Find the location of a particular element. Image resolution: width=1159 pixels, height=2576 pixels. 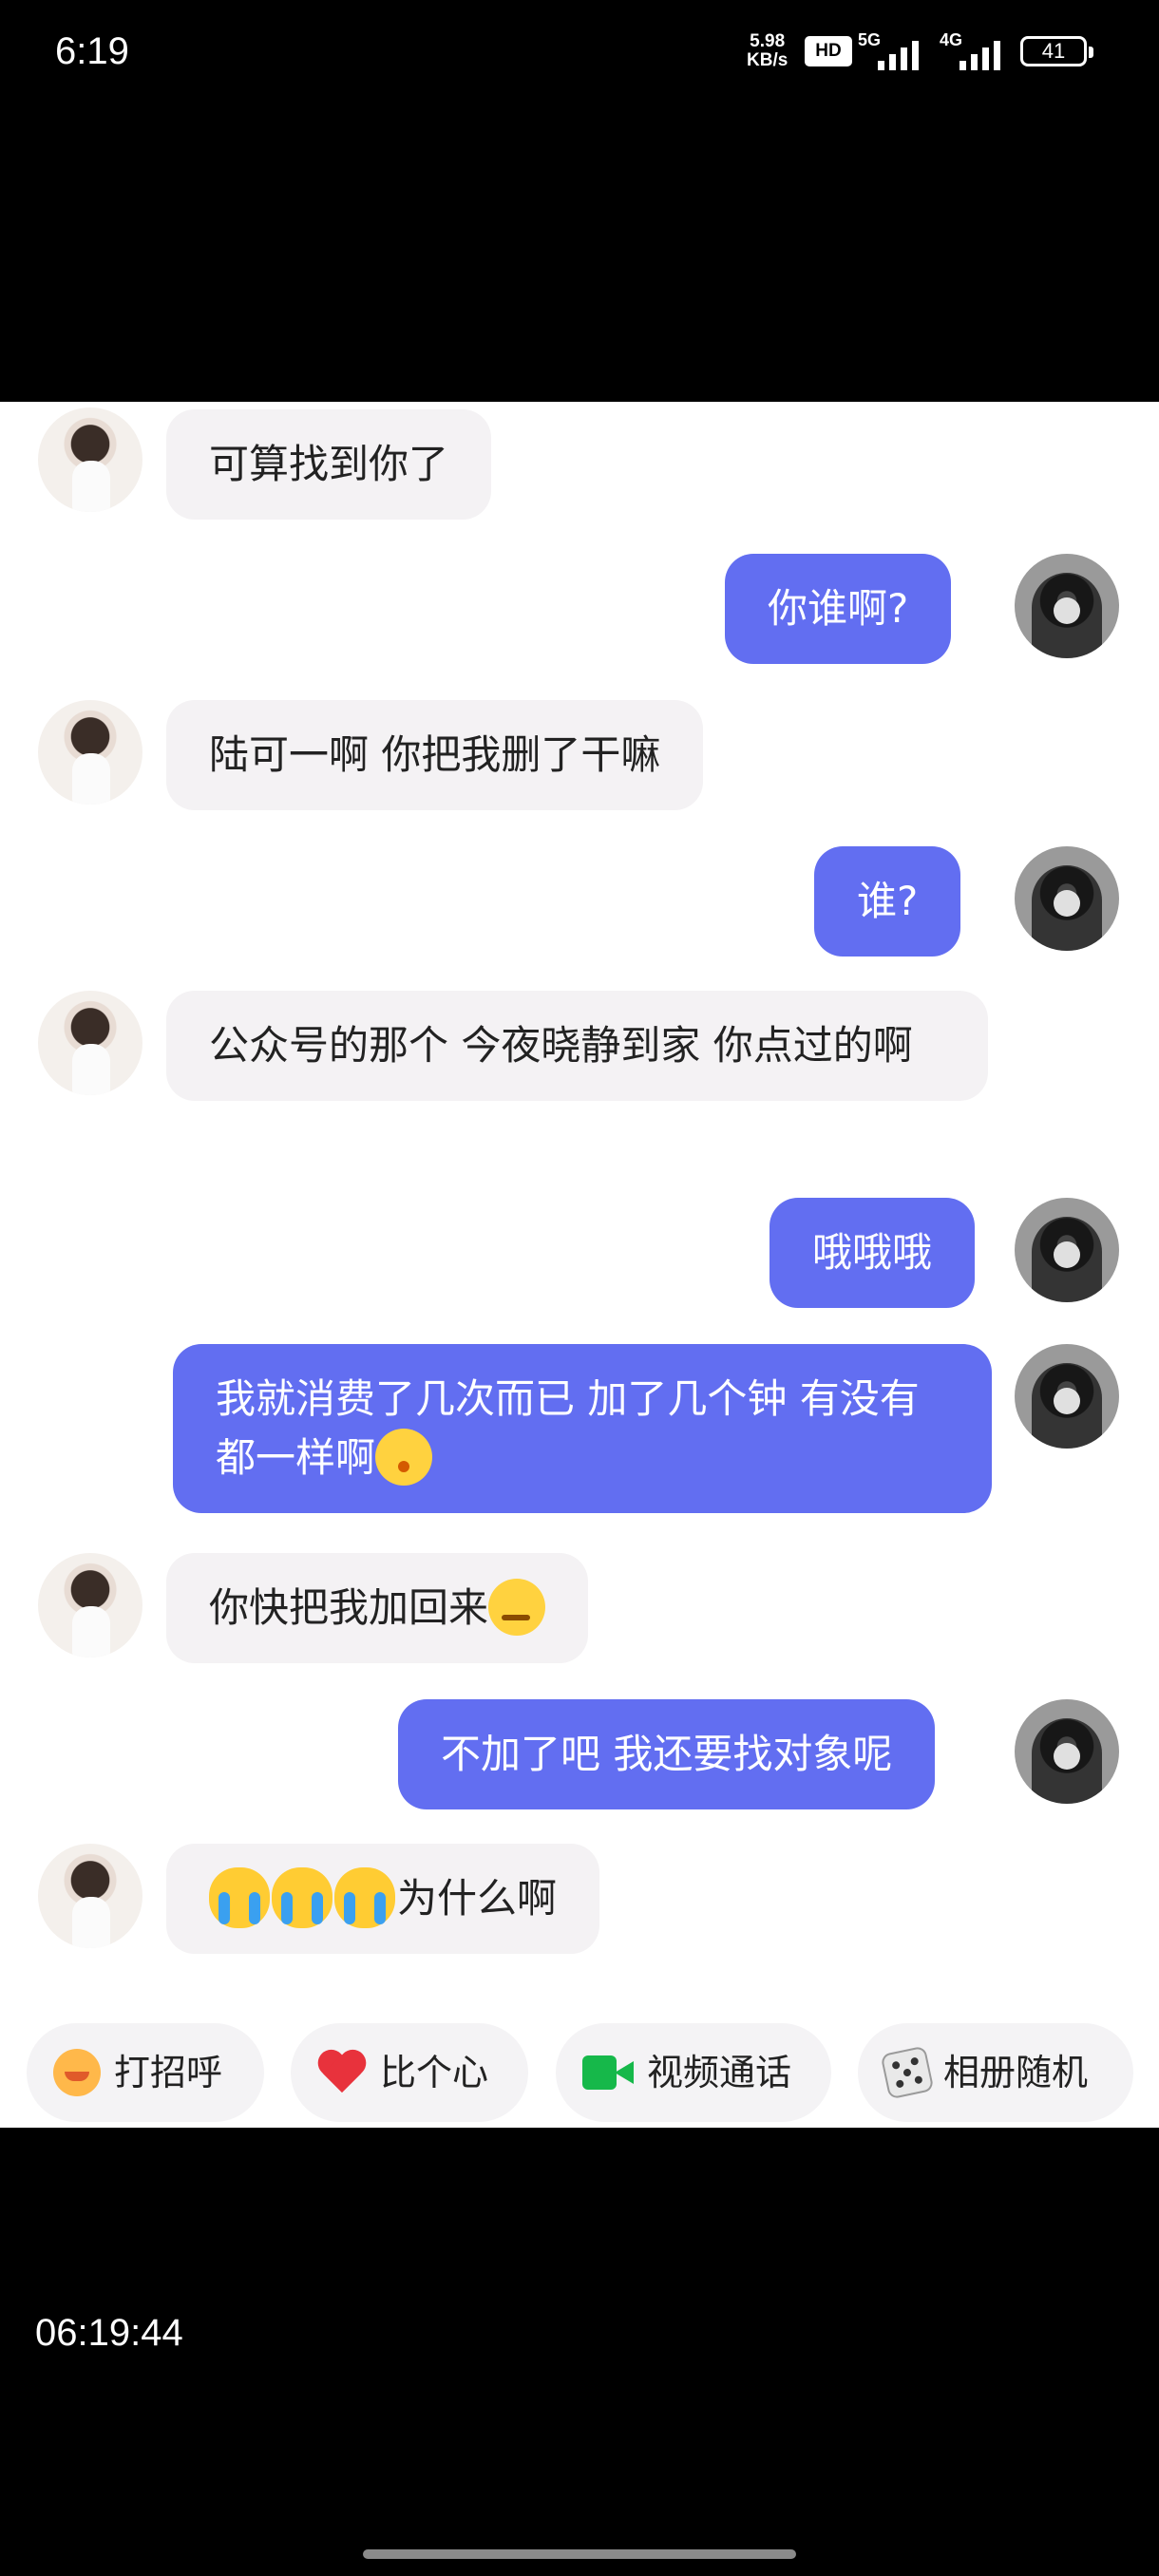

status-bar: 6:19 5.98 KB/s HD 5G 4G 41 is located at coordinates (579, 52).